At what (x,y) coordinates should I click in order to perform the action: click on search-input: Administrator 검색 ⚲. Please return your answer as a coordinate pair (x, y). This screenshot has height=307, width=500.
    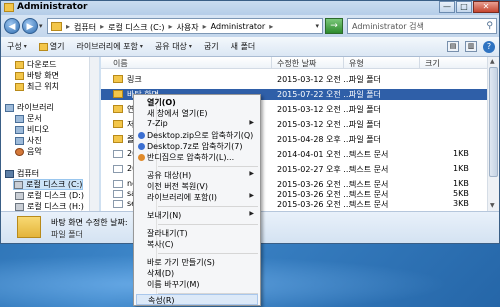
    Looking at the image, I should click on (422, 26).